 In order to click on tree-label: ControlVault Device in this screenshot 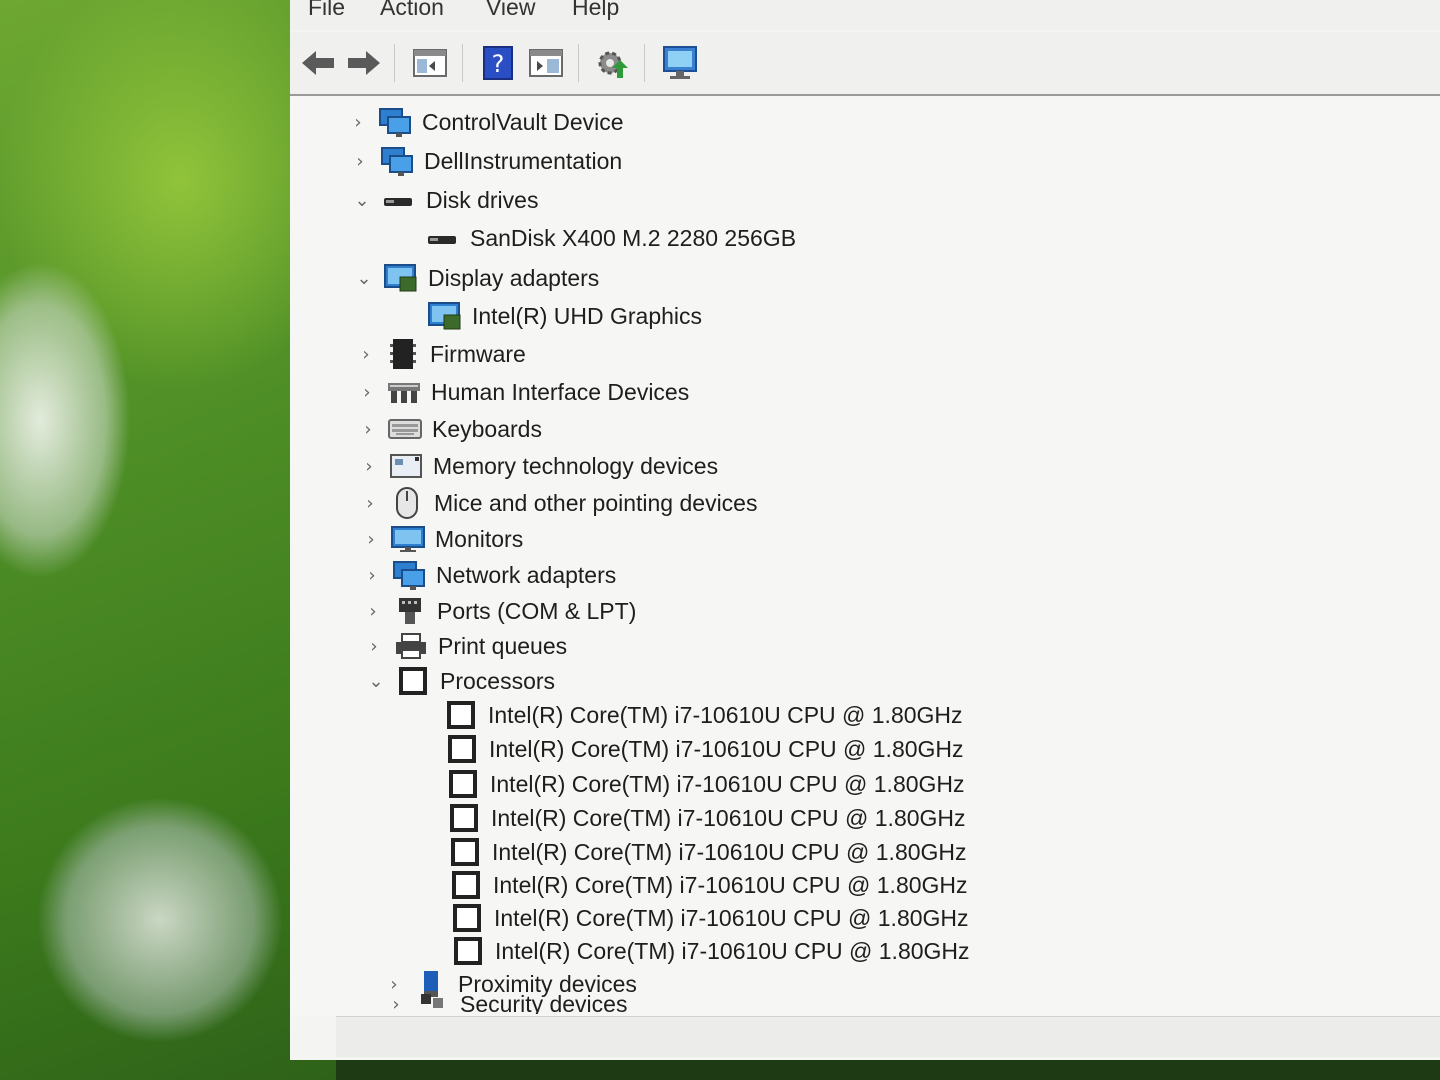, I will do `click(523, 121)`.